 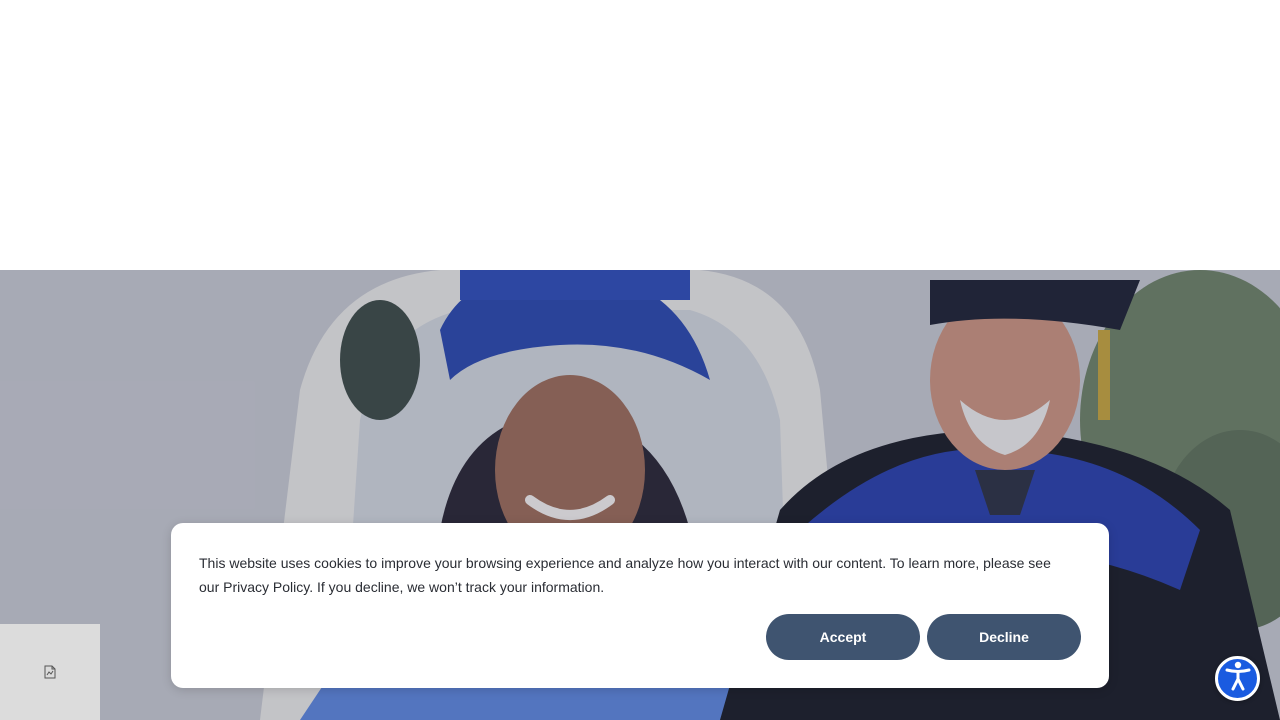 What do you see at coordinates (1004, 637) in the screenshot?
I see `decline-button: Decline` at bounding box center [1004, 637].